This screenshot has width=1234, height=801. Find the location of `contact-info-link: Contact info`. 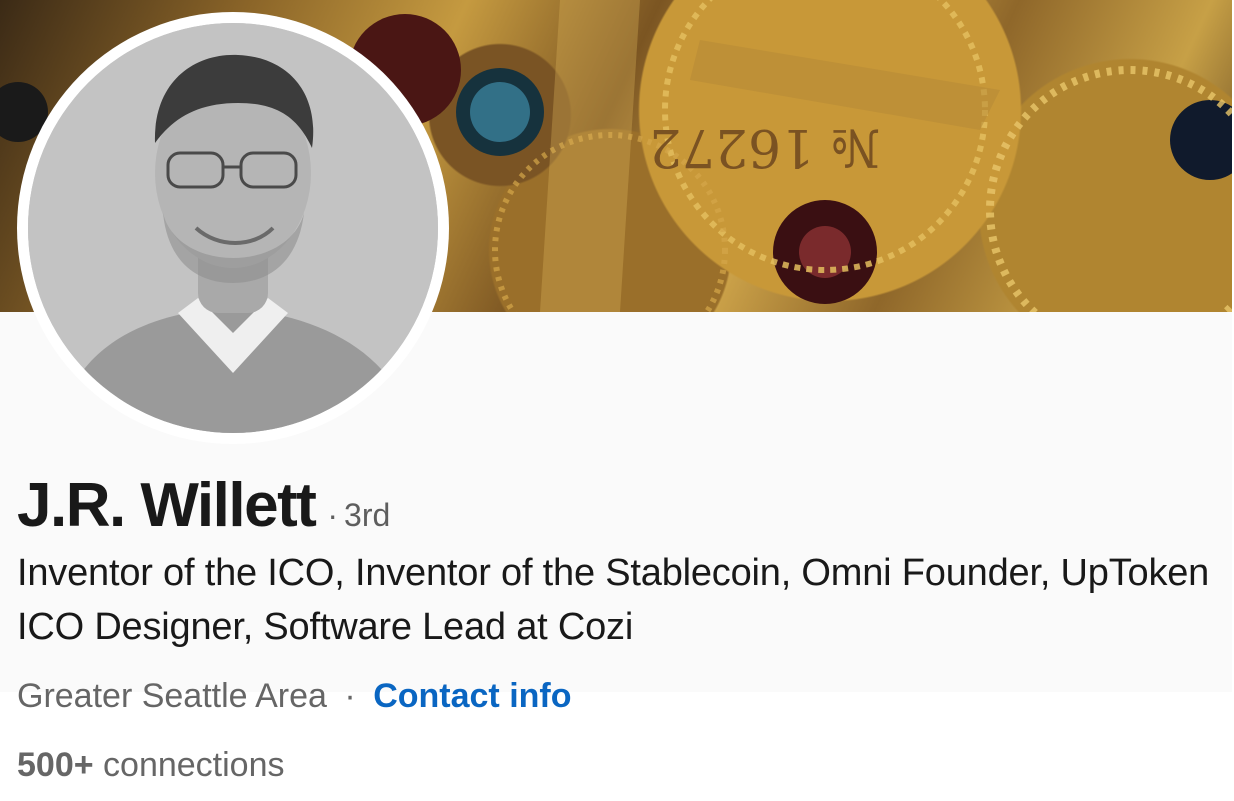

contact-info-link: Contact info is located at coordinates (472, 696).